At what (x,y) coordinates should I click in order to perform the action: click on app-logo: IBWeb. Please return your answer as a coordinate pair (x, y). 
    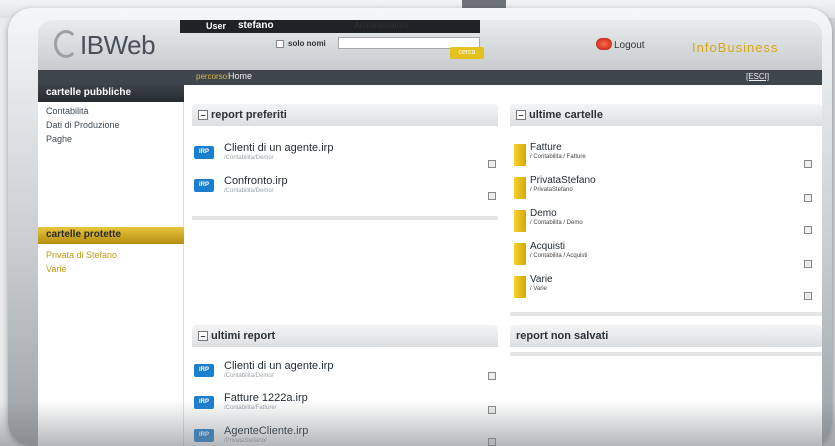
    Looking at the image, I should click on (116, 44).